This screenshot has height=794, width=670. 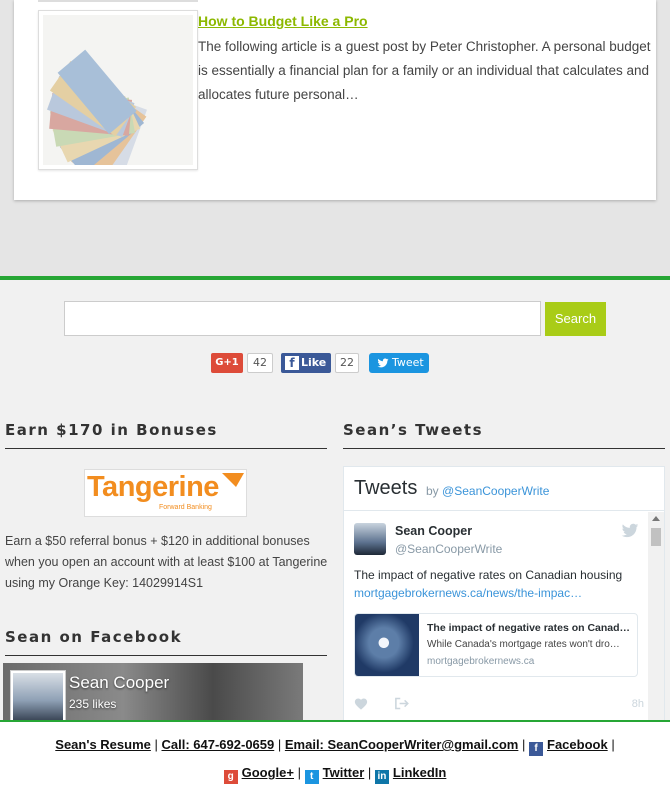 I want to click on twitter-handle-link: @SeanCooperWrite, so click(x=495, y=491).